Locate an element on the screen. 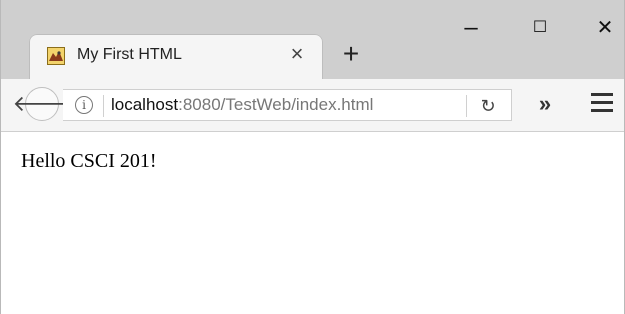 This screenshot has width=625, height=314. maximize-icon: ☐ is located at coordinates (540, 28).